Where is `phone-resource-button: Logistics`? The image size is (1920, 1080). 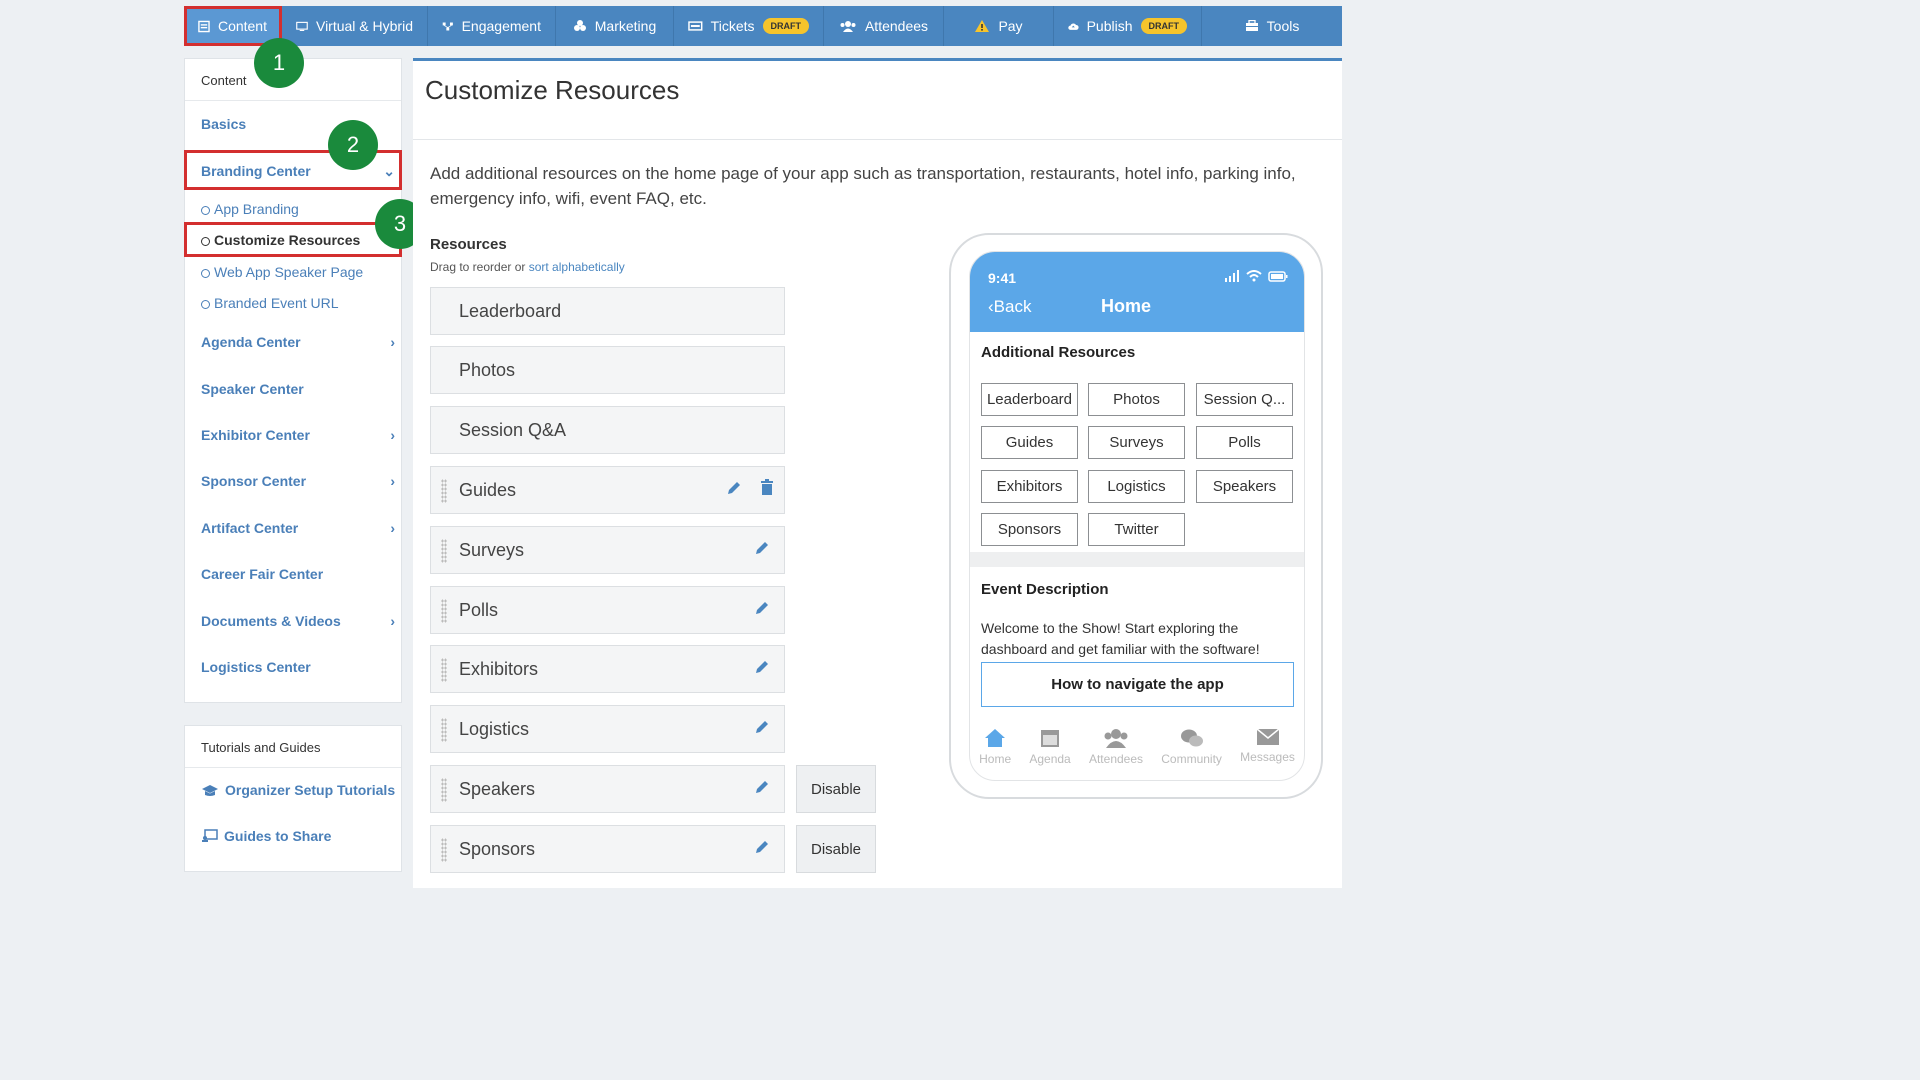 phone-resource-button: Logistics is located at coordinates (1136, 486).